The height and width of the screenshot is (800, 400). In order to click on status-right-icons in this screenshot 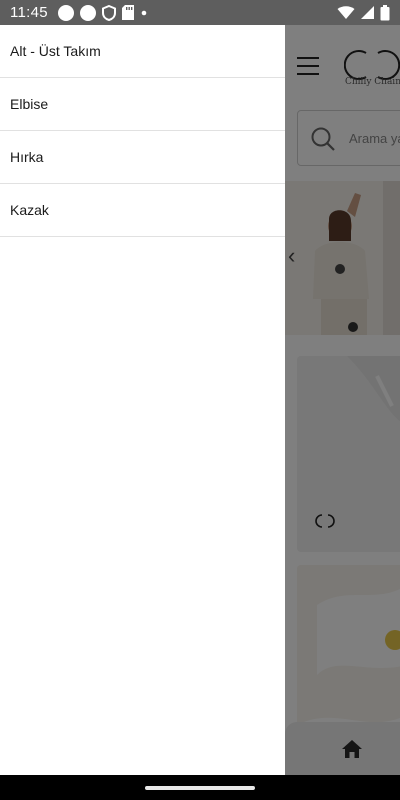, I will do `click(363, 12)`.